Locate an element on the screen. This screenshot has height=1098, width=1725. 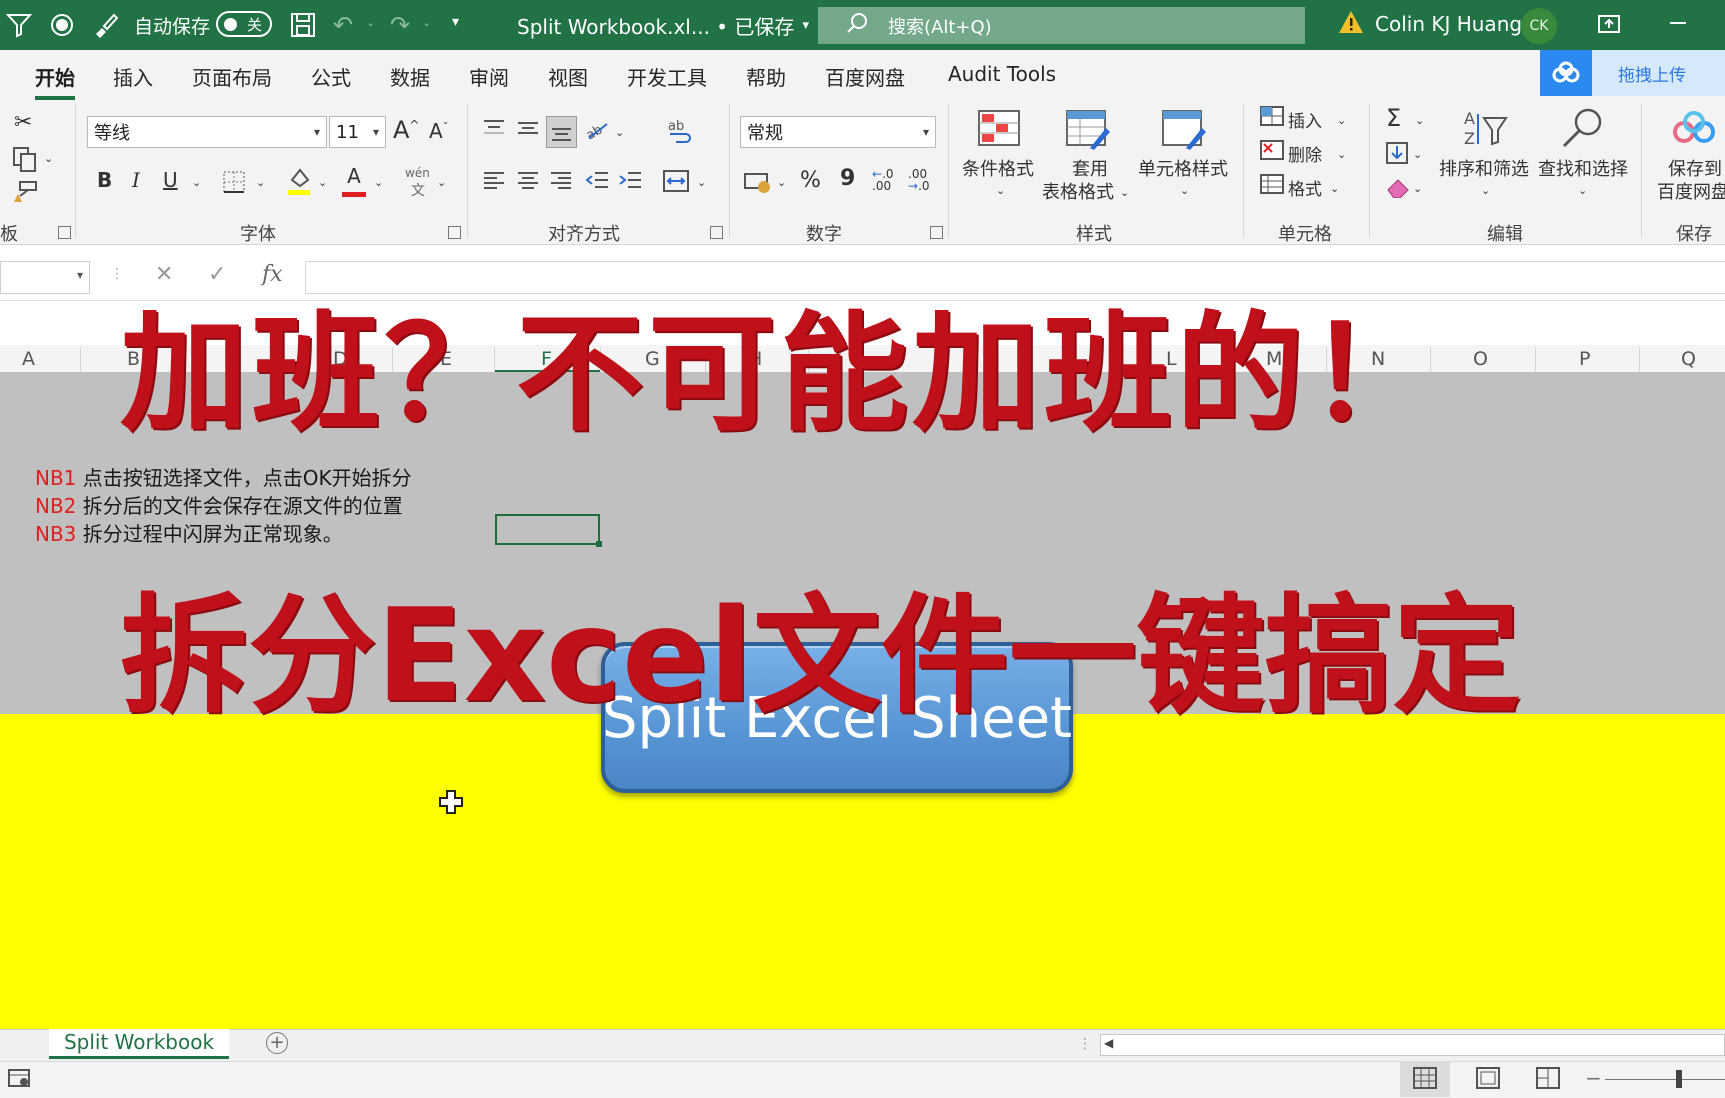
sort-filter-icon: AZ is located at coordinates (1485, 127).